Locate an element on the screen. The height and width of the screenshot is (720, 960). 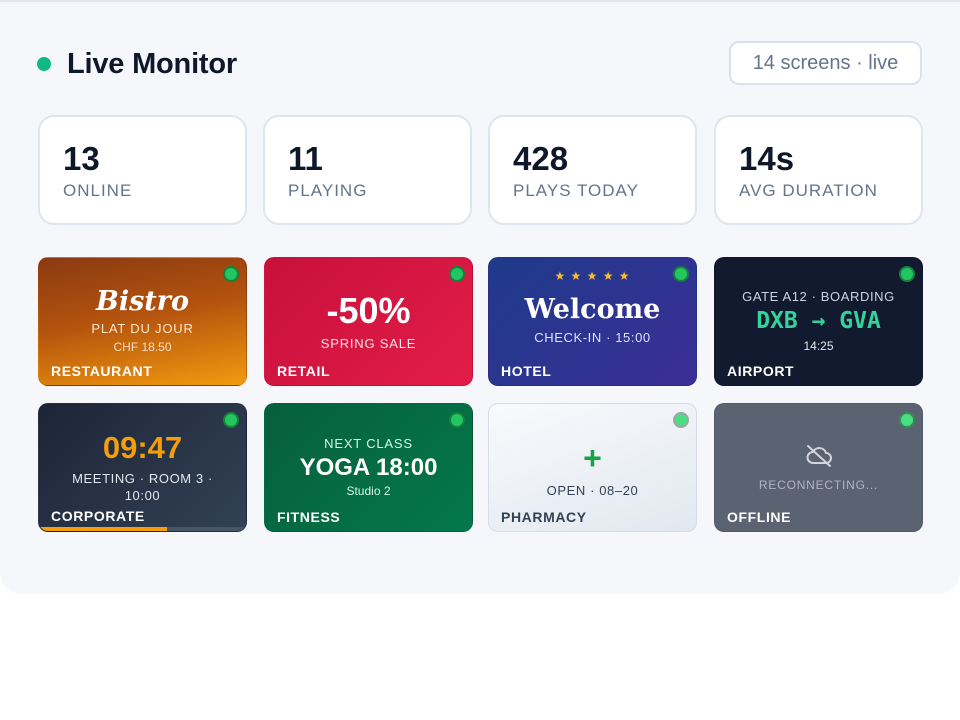
cloud-off-icon is located at coordinates (819, 456).